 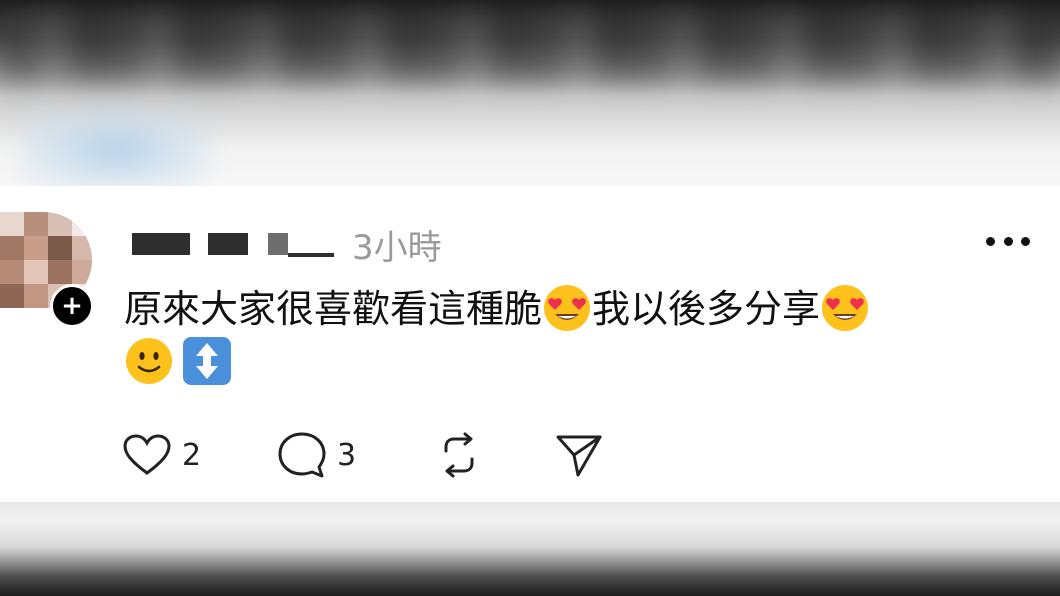 I want to click on follow-plus-icon: +, so click(x=72, y=306).